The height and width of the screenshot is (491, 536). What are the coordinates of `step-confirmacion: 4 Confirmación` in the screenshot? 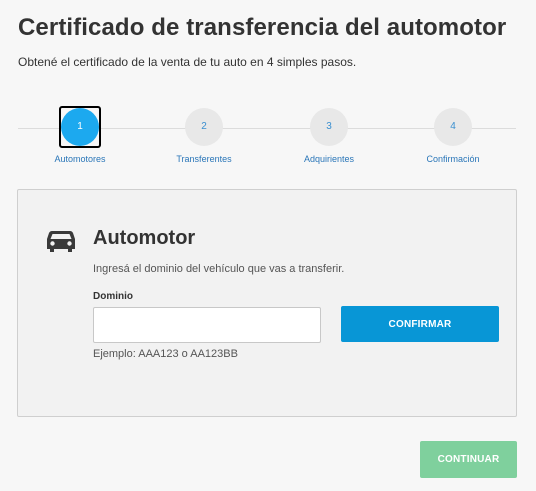 It's located at (453, 136).